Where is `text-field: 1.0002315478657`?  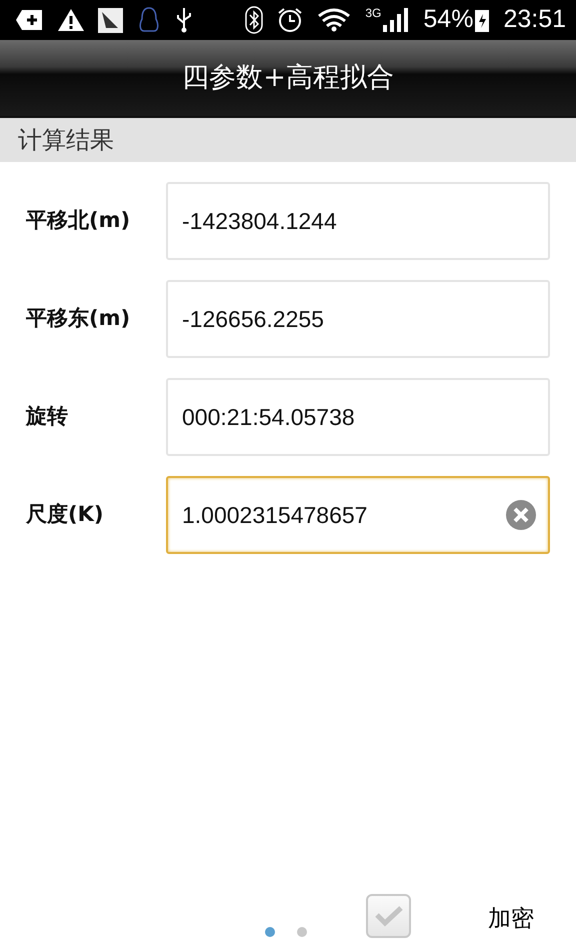 text-field: 1.0002315478657 is located at coordinates (358, 515).